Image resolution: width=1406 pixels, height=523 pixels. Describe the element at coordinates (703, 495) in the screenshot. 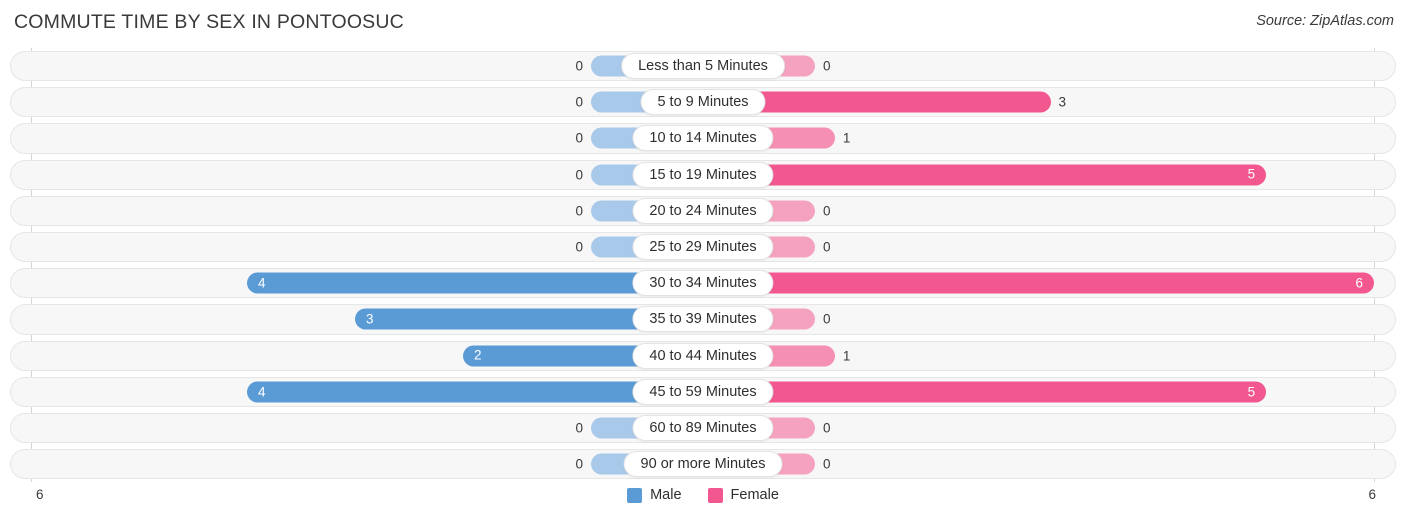

I see `chart-legend: Male Female` at that location.